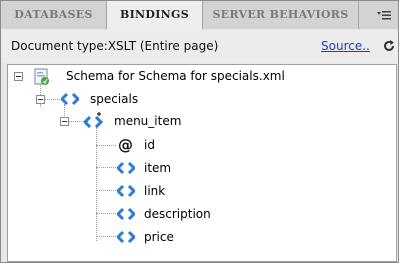 This screenshot has width=399, height=263. I want to click on root-collapse-toggle, so click(18, 76).